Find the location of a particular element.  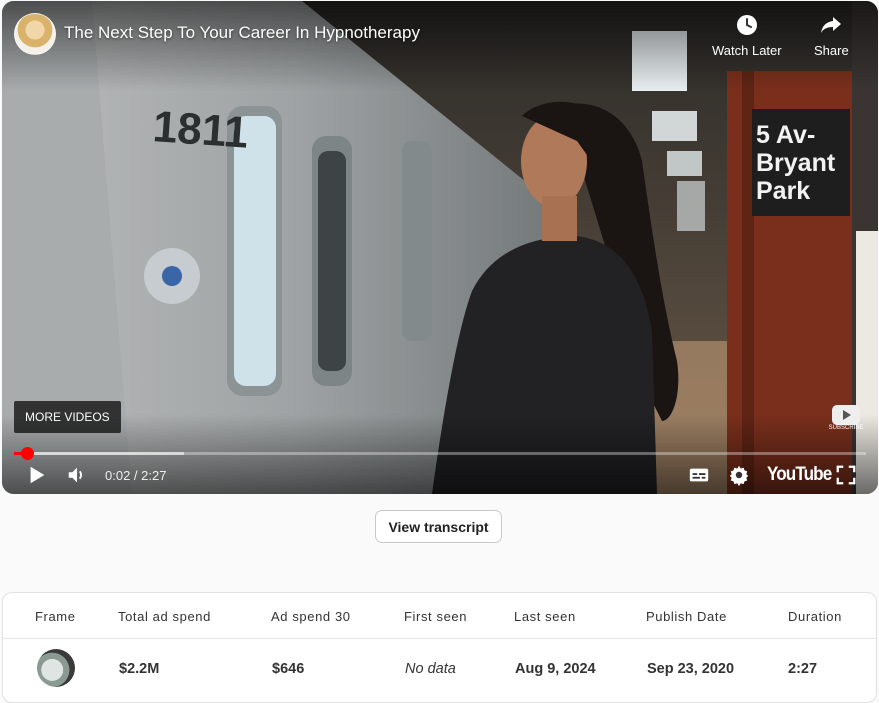

first-seen-value: No data is located at coordinates (430, 669).